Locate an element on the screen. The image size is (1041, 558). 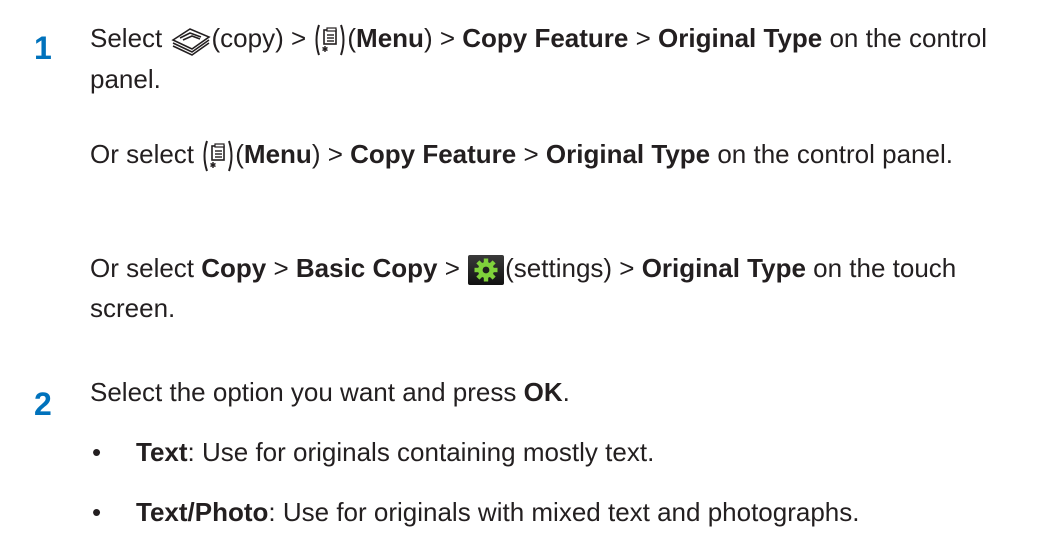
copy-icon is located at coordinates (190, 42).